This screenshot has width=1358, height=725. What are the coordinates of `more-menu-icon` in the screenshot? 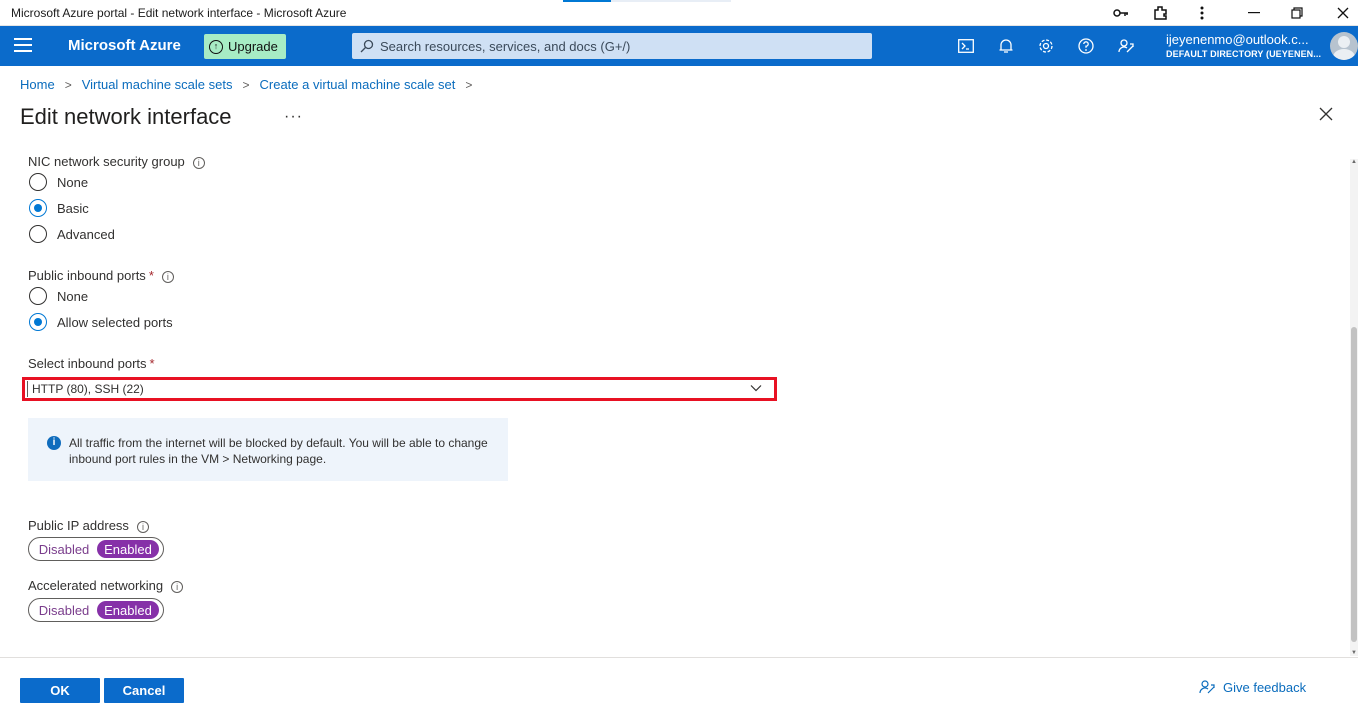 It's located at (1202, 13).